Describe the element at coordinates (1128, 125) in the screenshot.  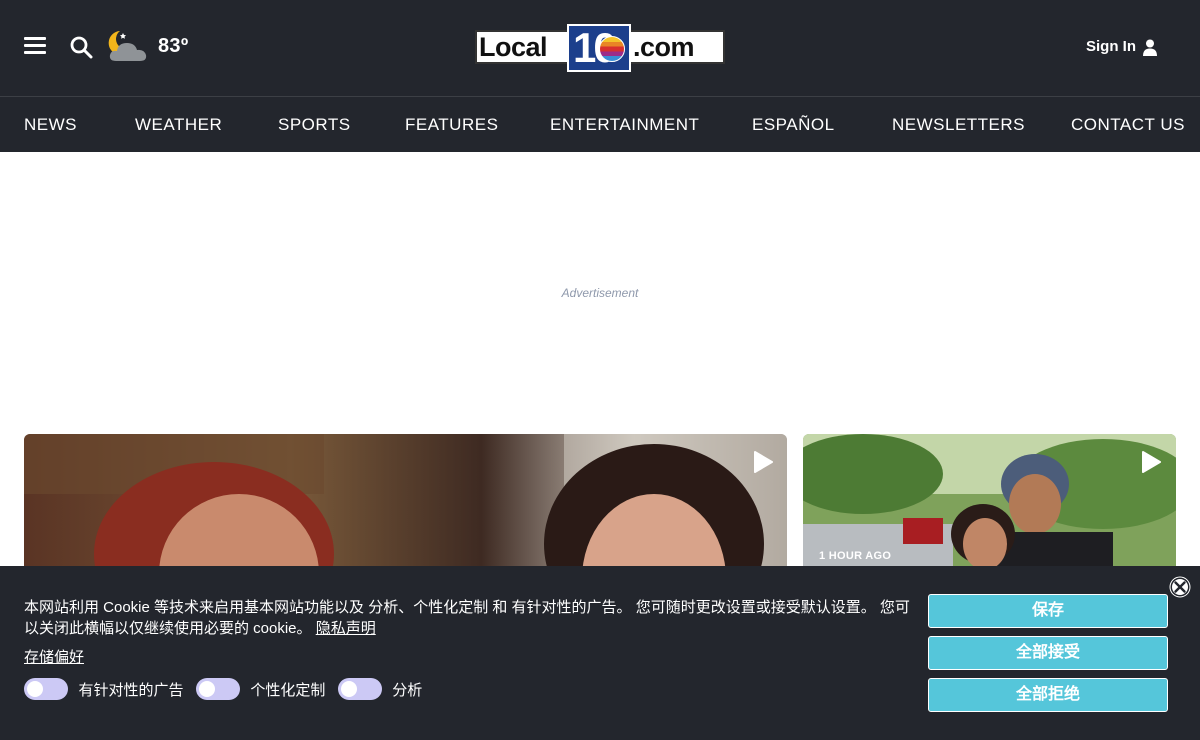
I see `nav-item-contact-us: CONTACT US` at that location.